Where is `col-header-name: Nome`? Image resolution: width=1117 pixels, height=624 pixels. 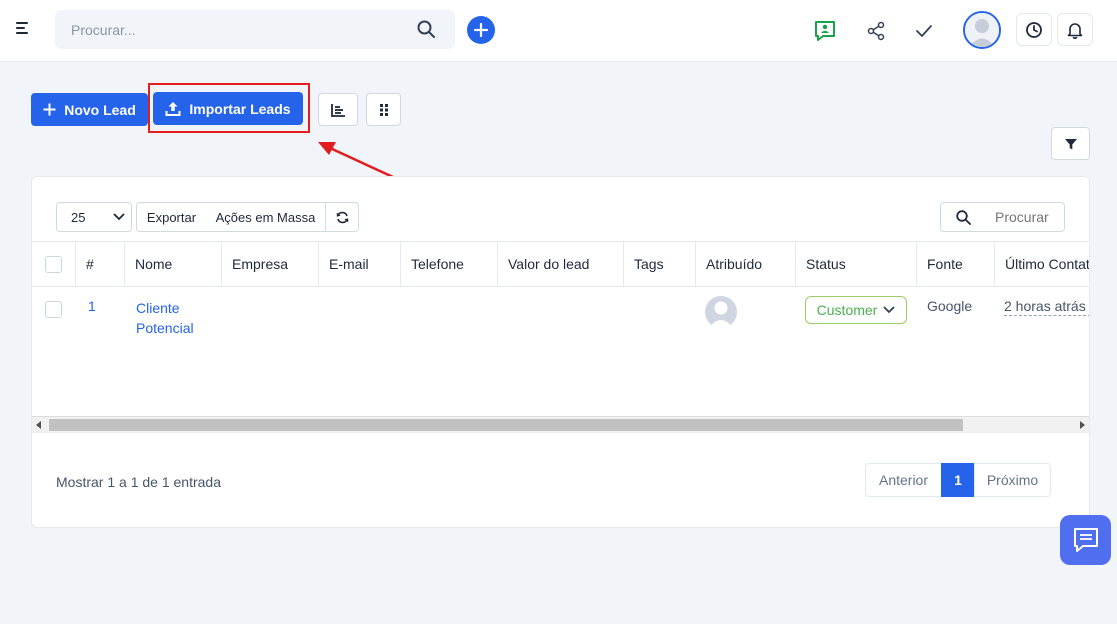
col-header-name: Nome is located at coordinates (173, 264).